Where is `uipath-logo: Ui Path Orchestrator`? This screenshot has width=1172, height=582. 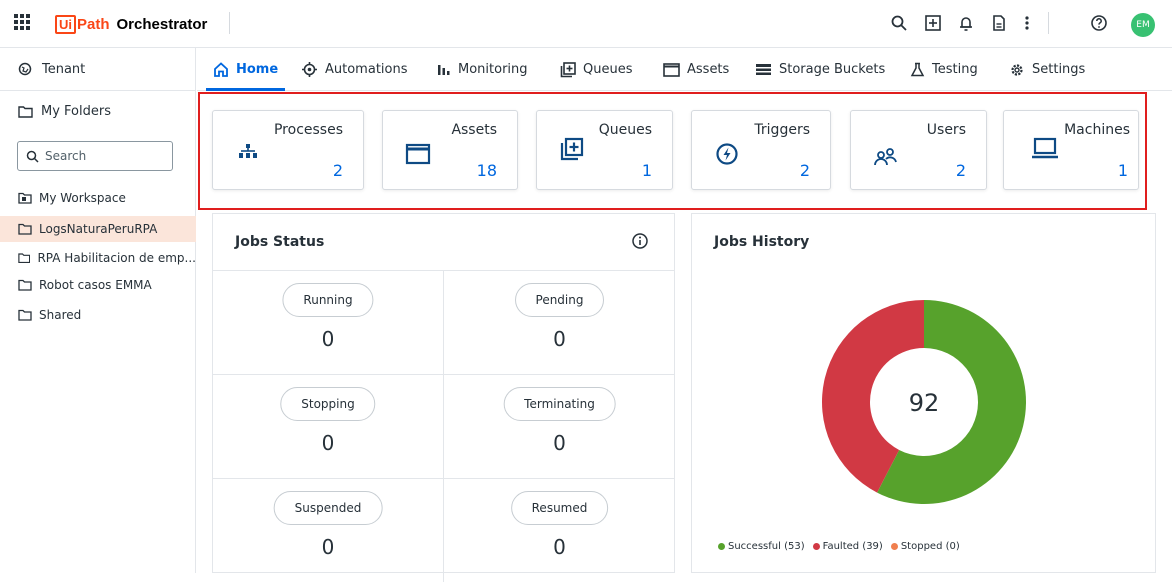 uipath-logo: Ui Path Orchestrator is located at coordinates (131, 24).